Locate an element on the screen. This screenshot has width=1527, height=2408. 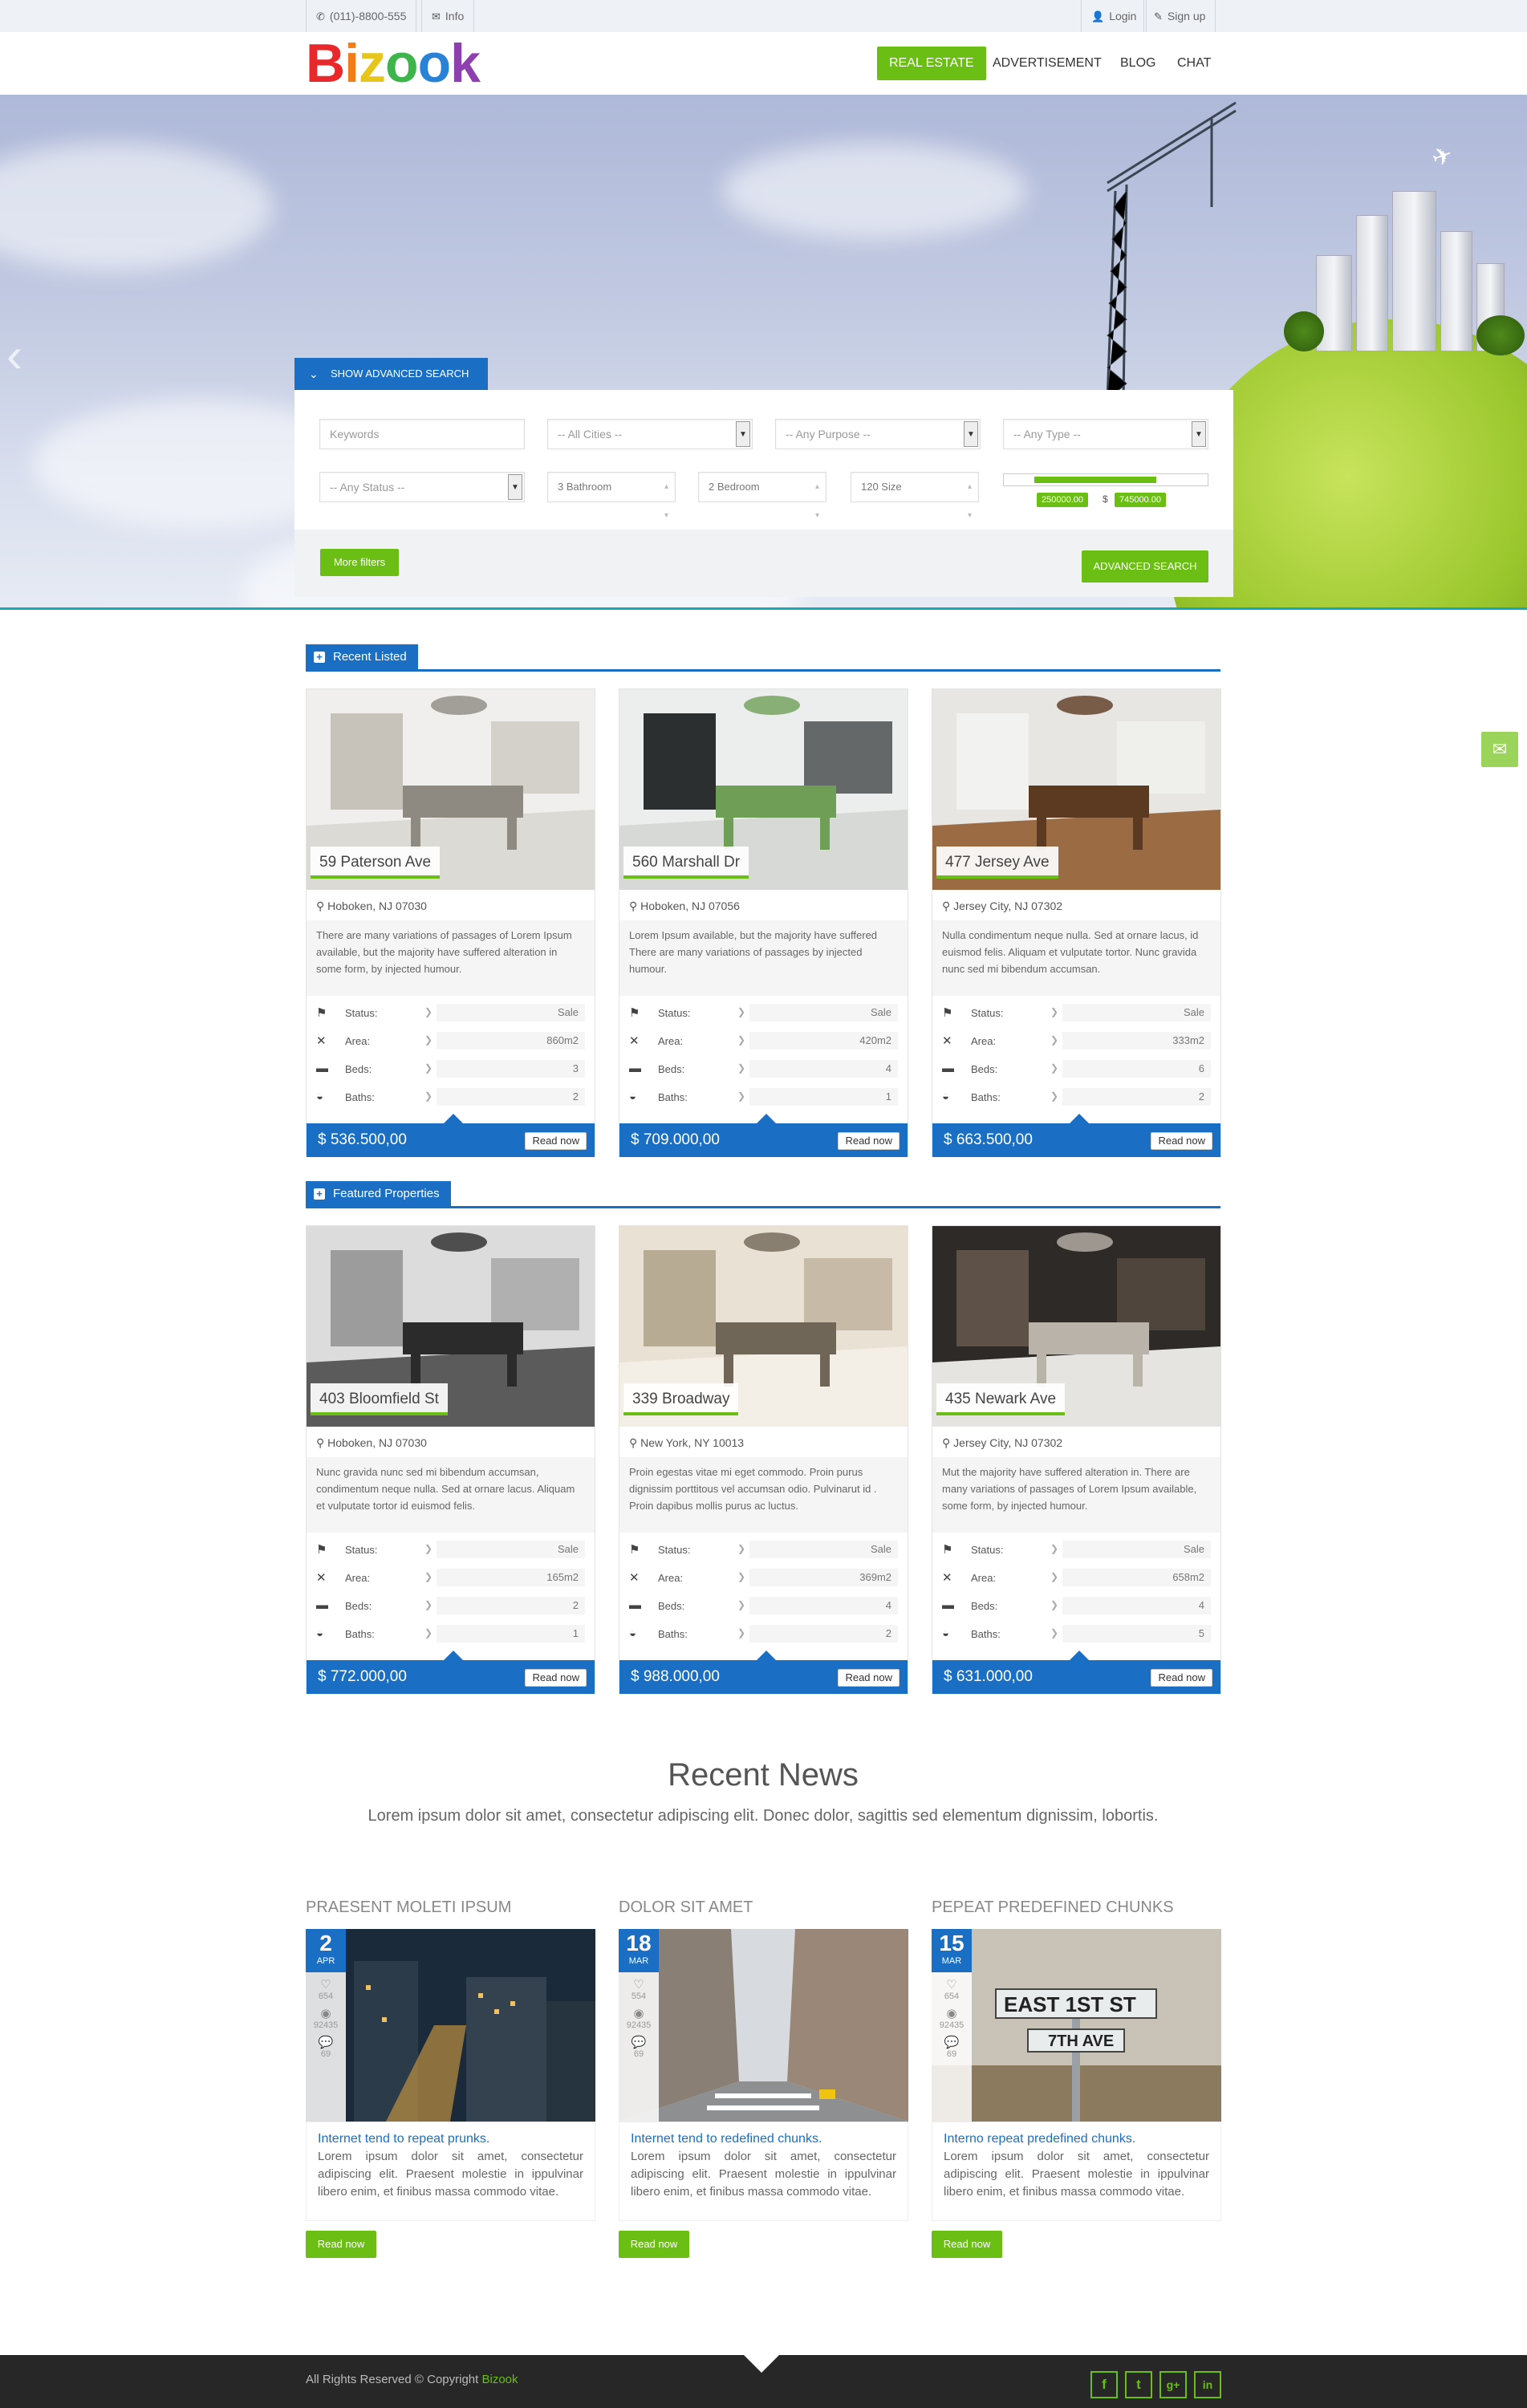
news-views: 92435 is located at coordinates (952, 2025).